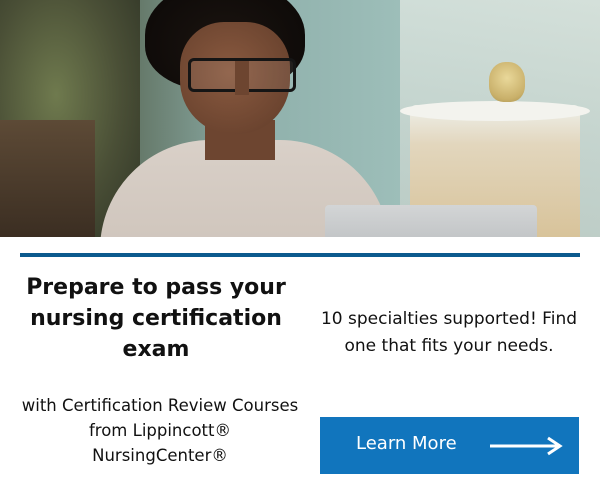  What do you see at coordinates (300, 255) in the screenshot?
I see `divider-rule` at bounding box center [300, 255].